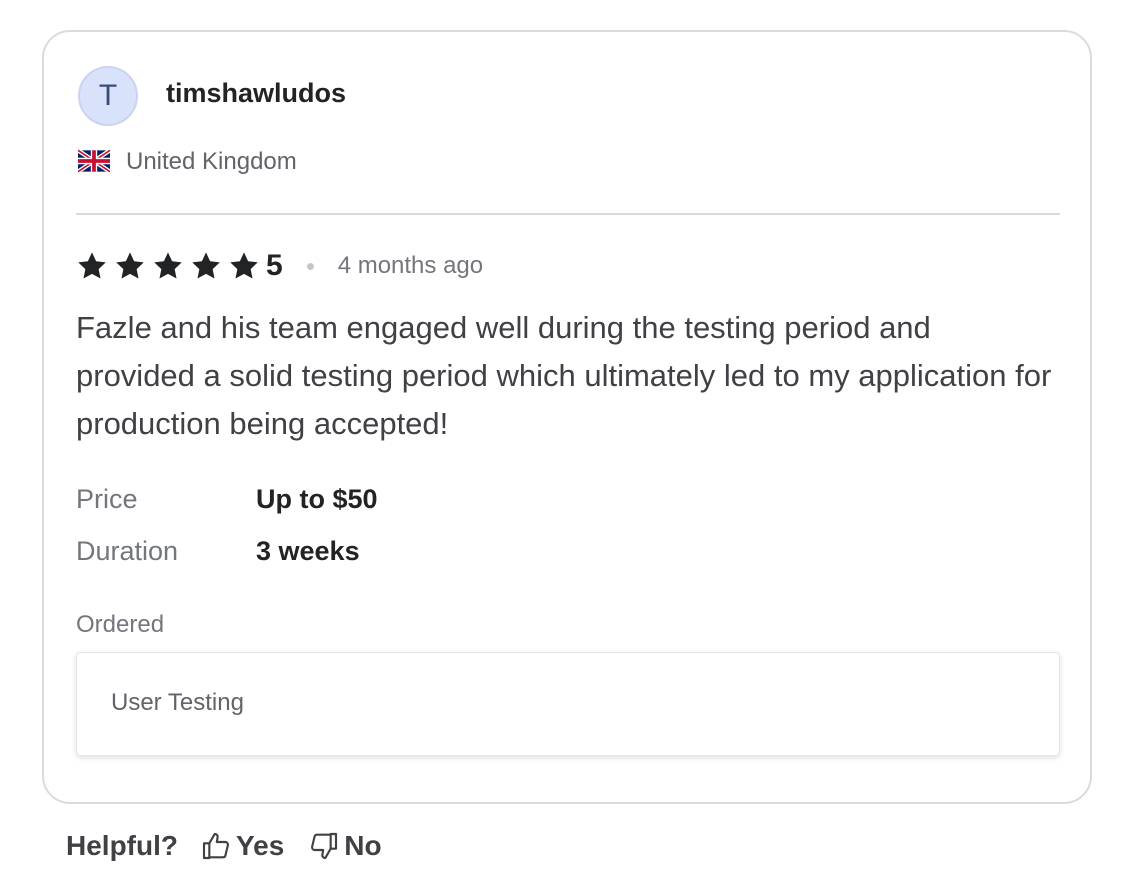 Image resolution: width=1138 pixels, height=892 pixels. I want to click on uk-flag-icon, so click(94, 161).